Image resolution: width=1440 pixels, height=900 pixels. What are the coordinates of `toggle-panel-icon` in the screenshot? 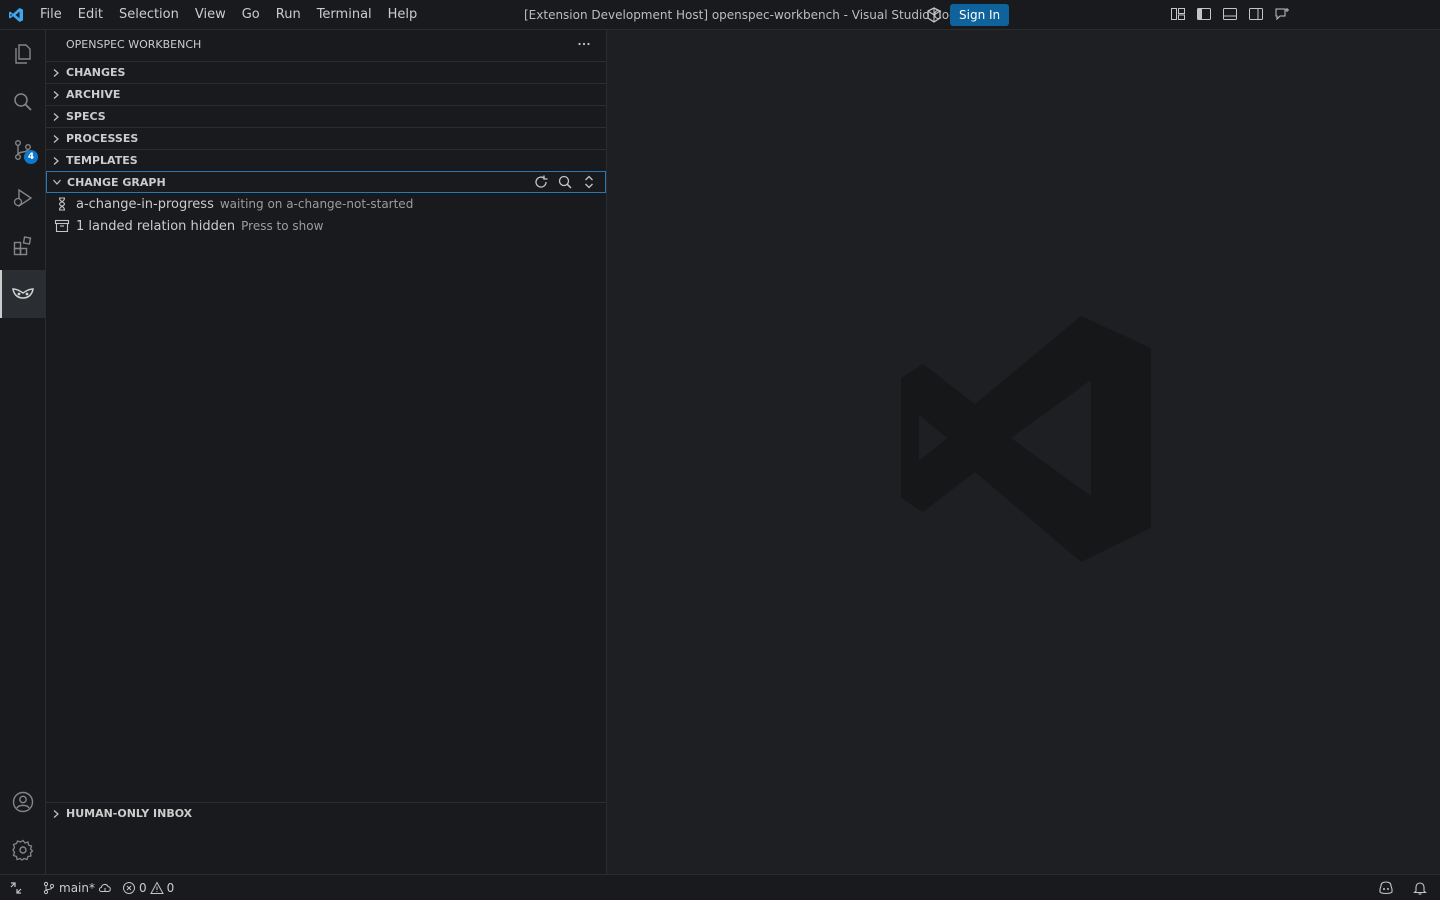 It's located at (1230, 14).